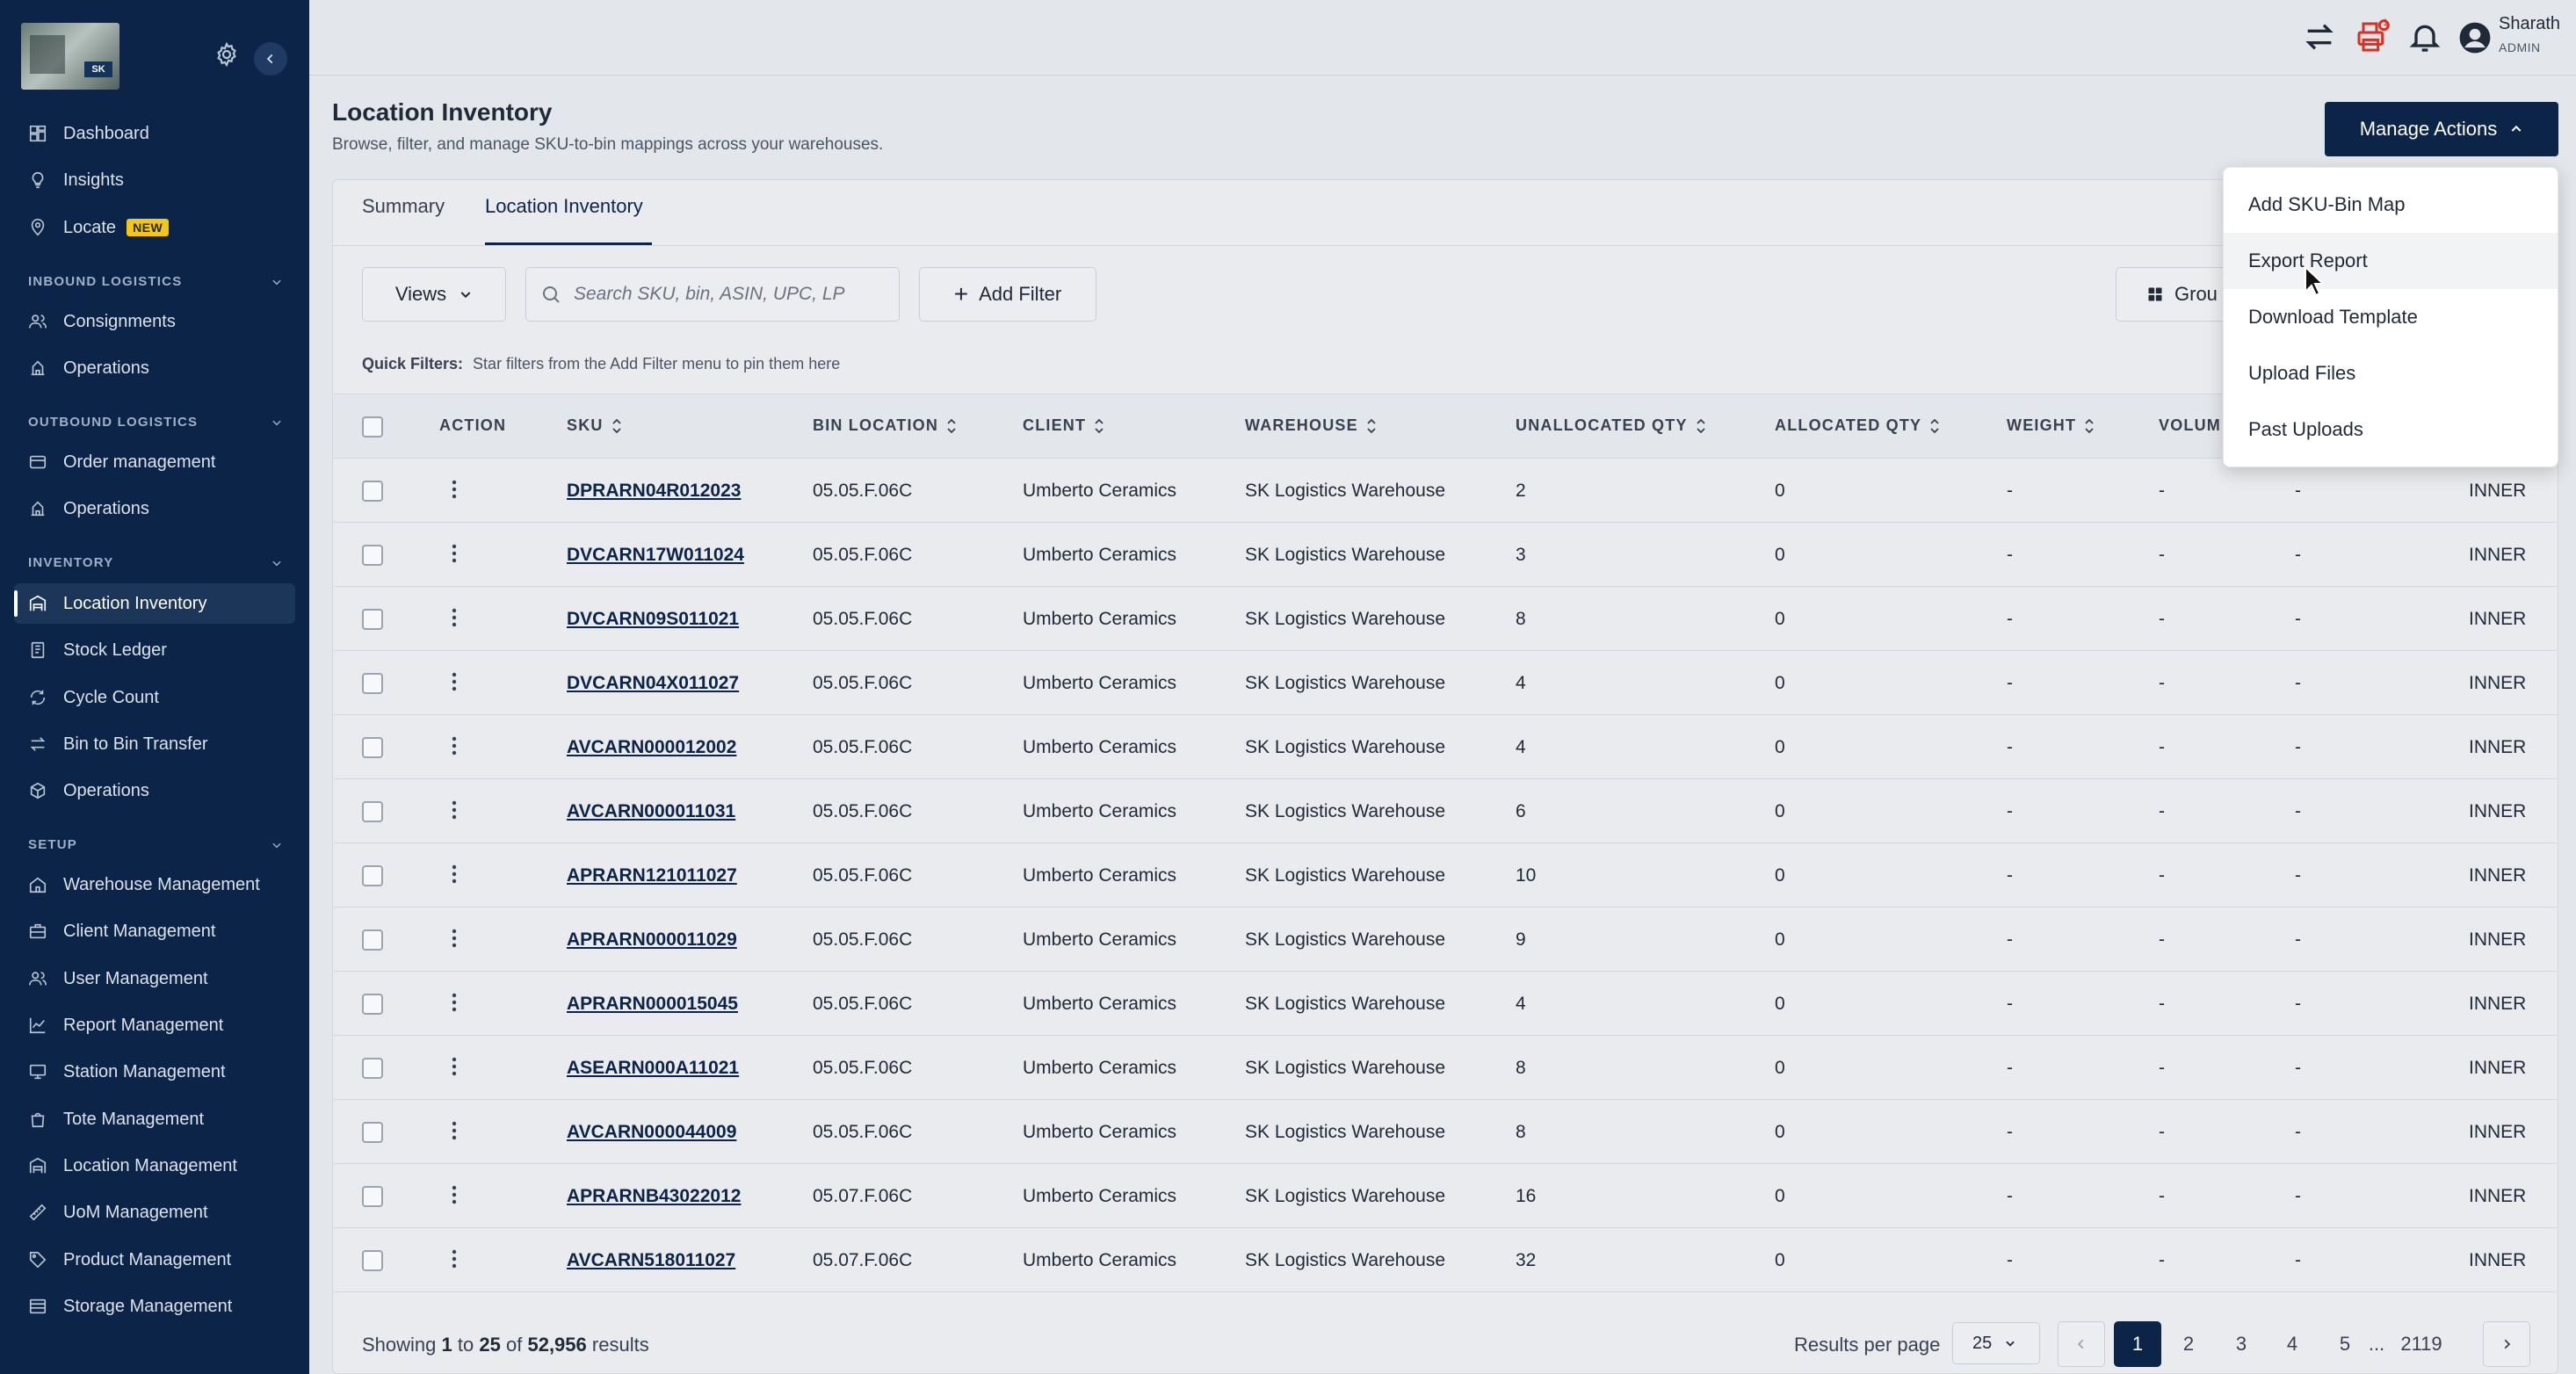 The image size is (2576, 1374). I want to click on sidebar-item-cycle-count: Cycle Count, so click(154, 697).